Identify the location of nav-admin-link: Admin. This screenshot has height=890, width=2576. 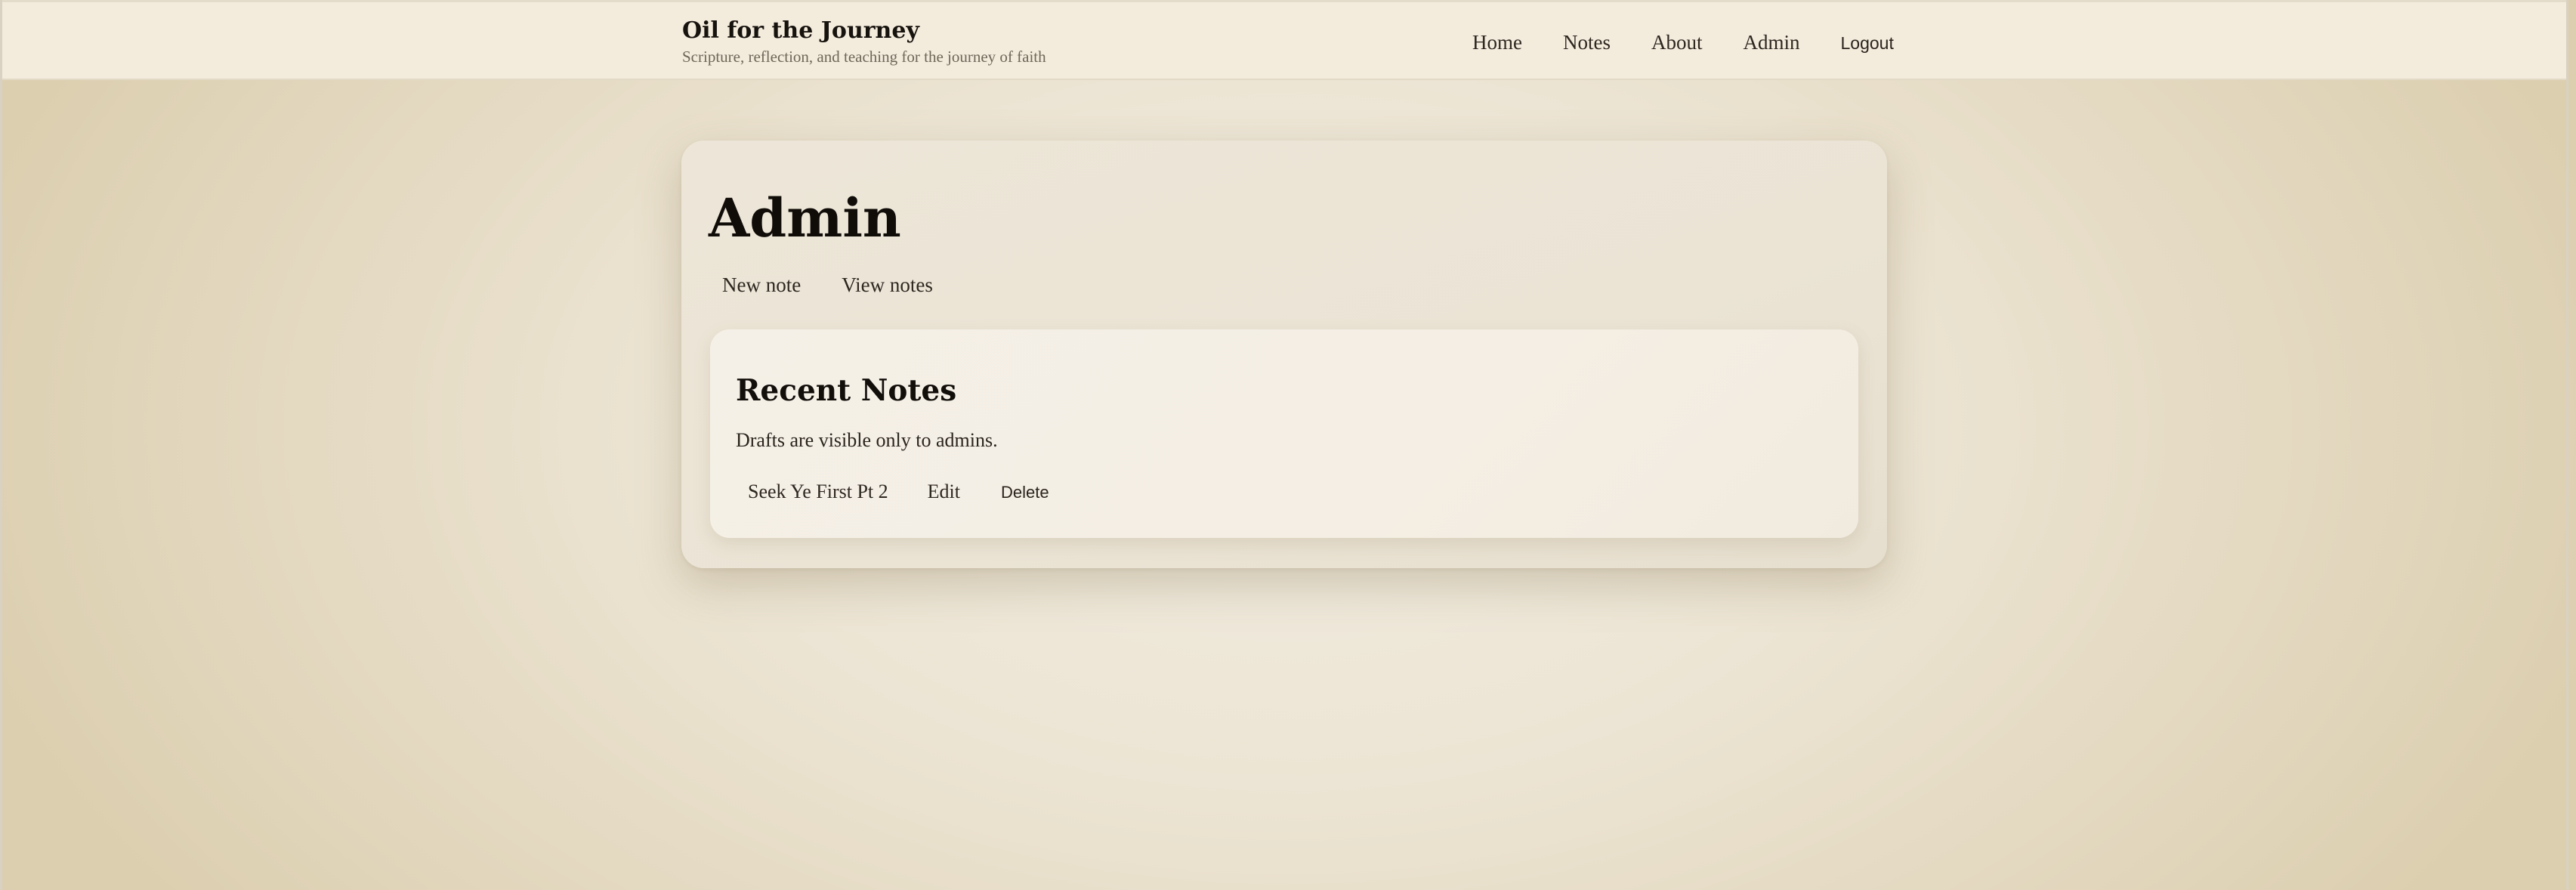
(1771, 42).